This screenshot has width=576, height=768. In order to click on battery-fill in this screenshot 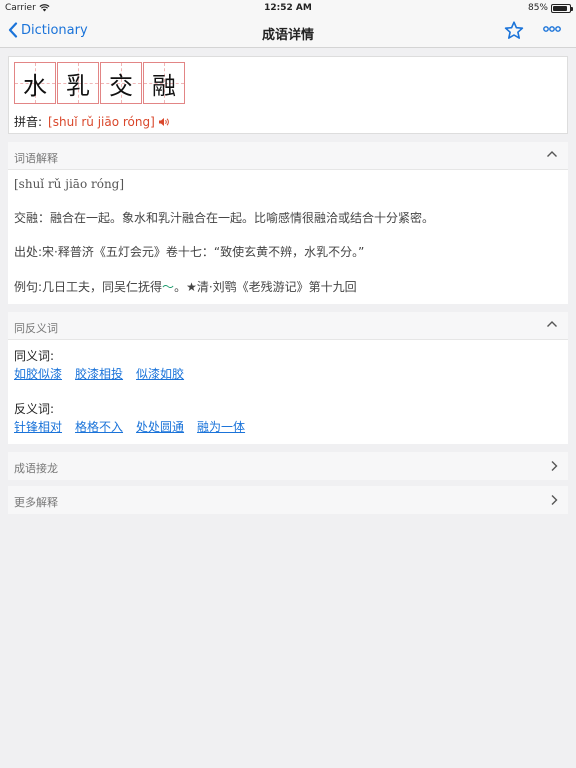, I will do `click(560, 8)`.